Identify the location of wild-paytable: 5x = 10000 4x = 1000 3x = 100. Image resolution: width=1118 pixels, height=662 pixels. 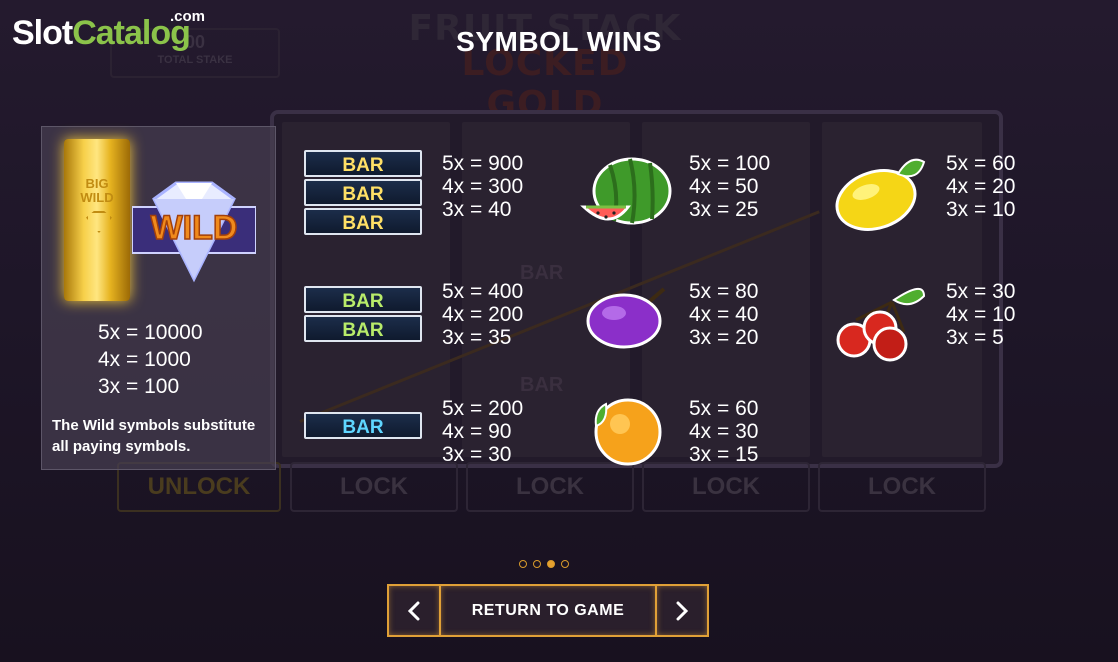
(150, 359).